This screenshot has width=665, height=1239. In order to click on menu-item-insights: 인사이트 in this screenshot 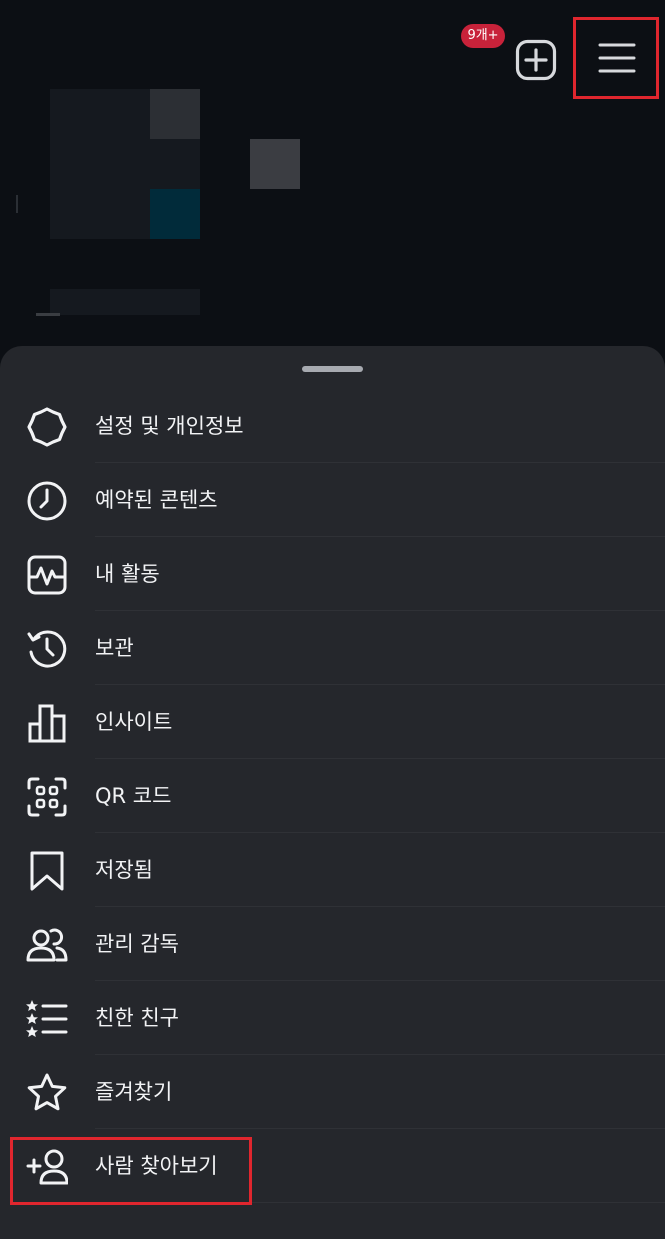, I will do `click(332, 722)`.